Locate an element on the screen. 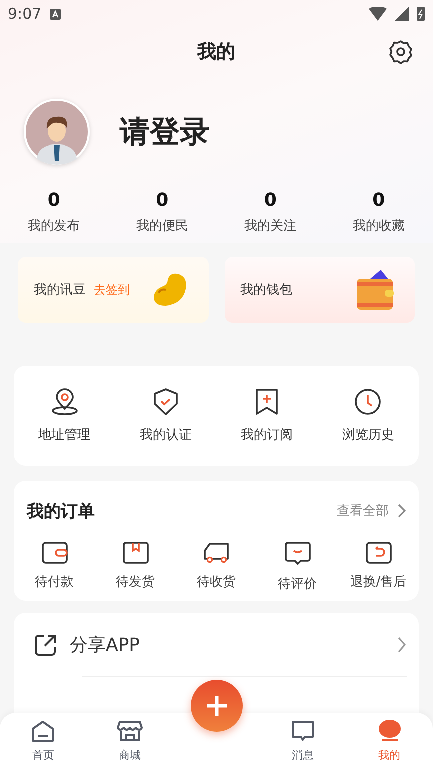  store-icon is located at coordinates (129, 731).